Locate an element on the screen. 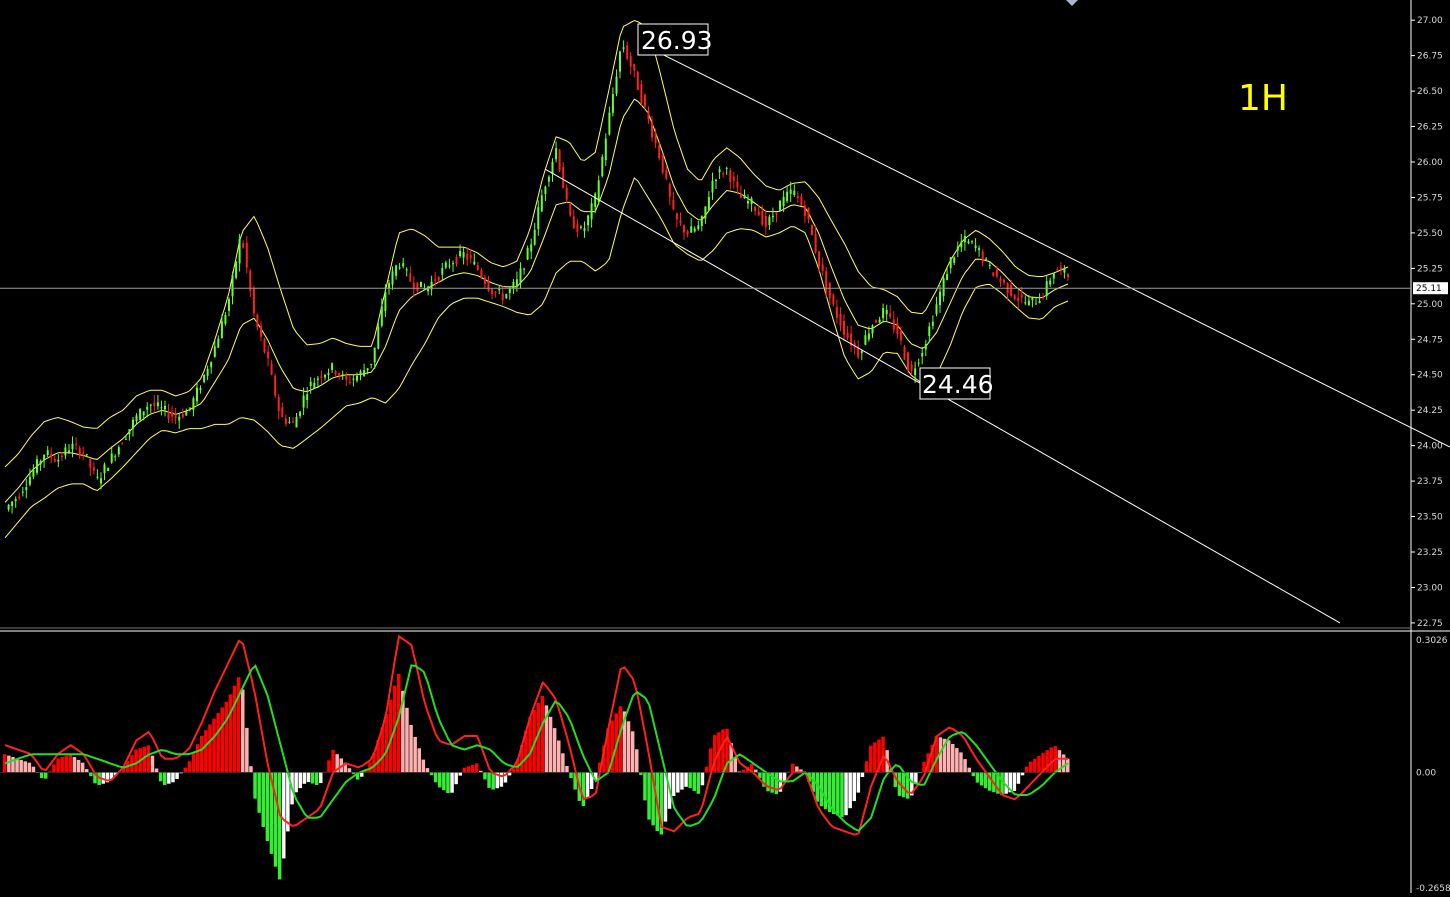  price-tick-label: 25.25 is located at coordinates (1430, 269).